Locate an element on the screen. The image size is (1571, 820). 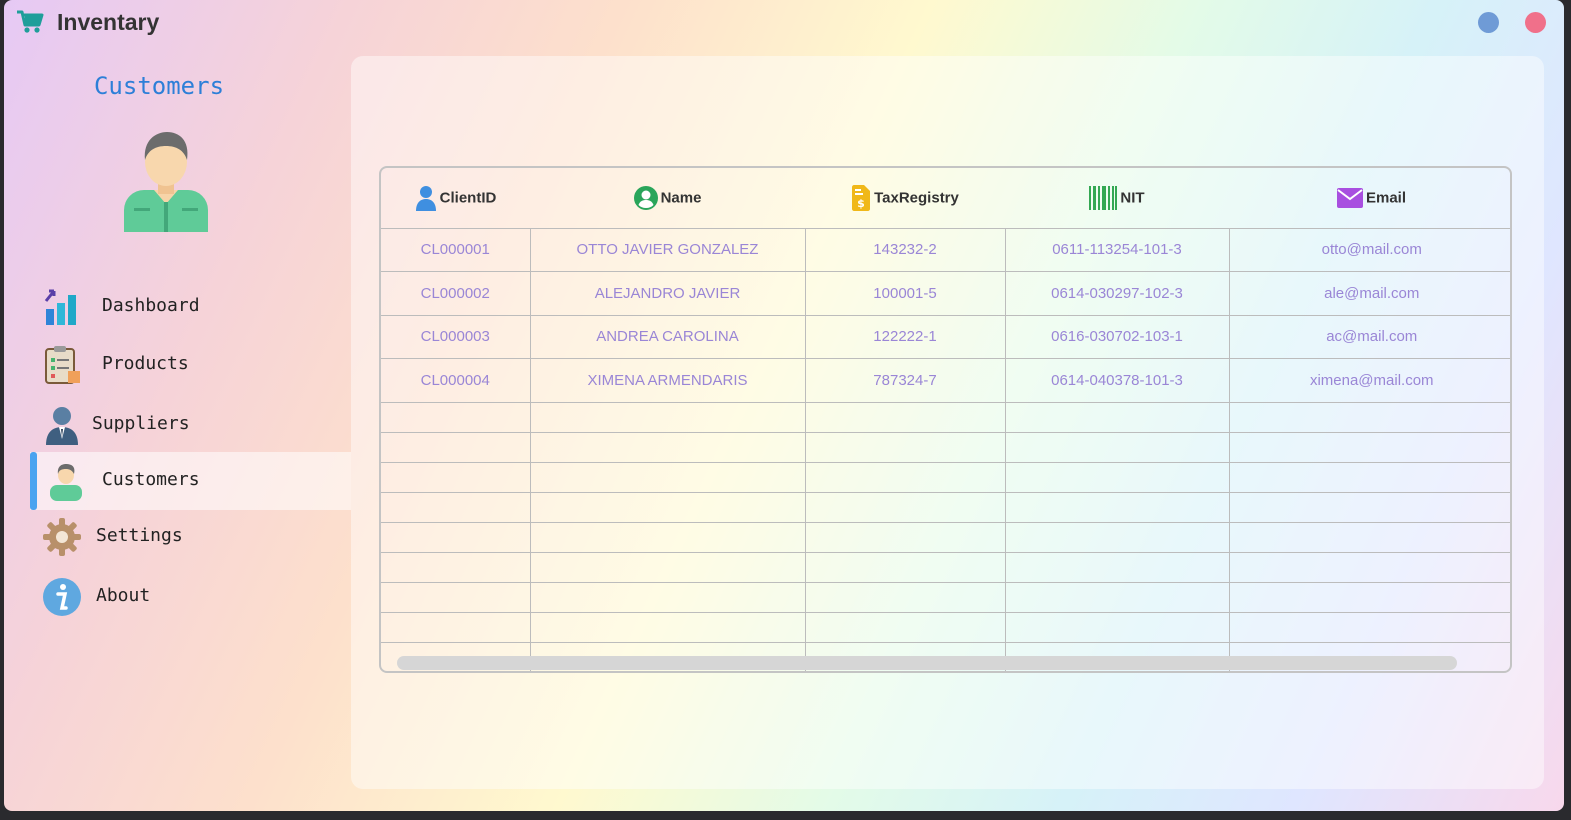
cell-email: ximena@mail.com is located at coordinates (1369, 380).